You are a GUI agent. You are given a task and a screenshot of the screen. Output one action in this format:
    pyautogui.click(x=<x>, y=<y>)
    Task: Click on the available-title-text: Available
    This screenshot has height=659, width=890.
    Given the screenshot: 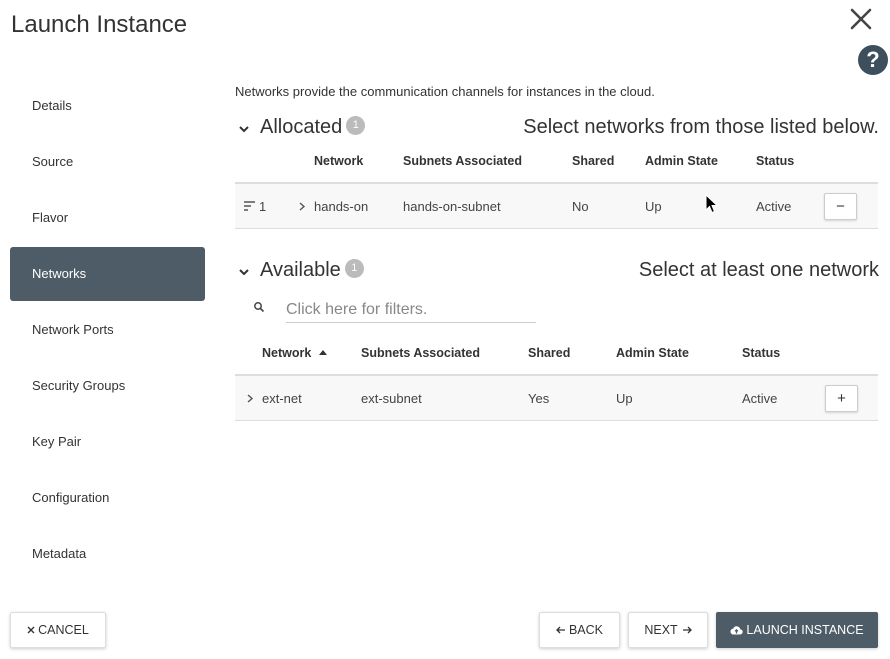 What is the action you would take?
    pyautogui.click(x=300, y=270)
    